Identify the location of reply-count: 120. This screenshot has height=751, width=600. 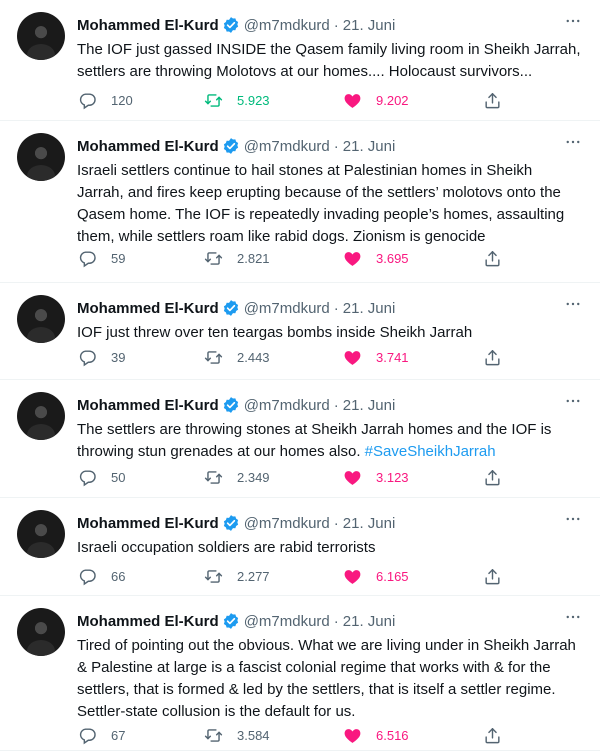
(122, 100).